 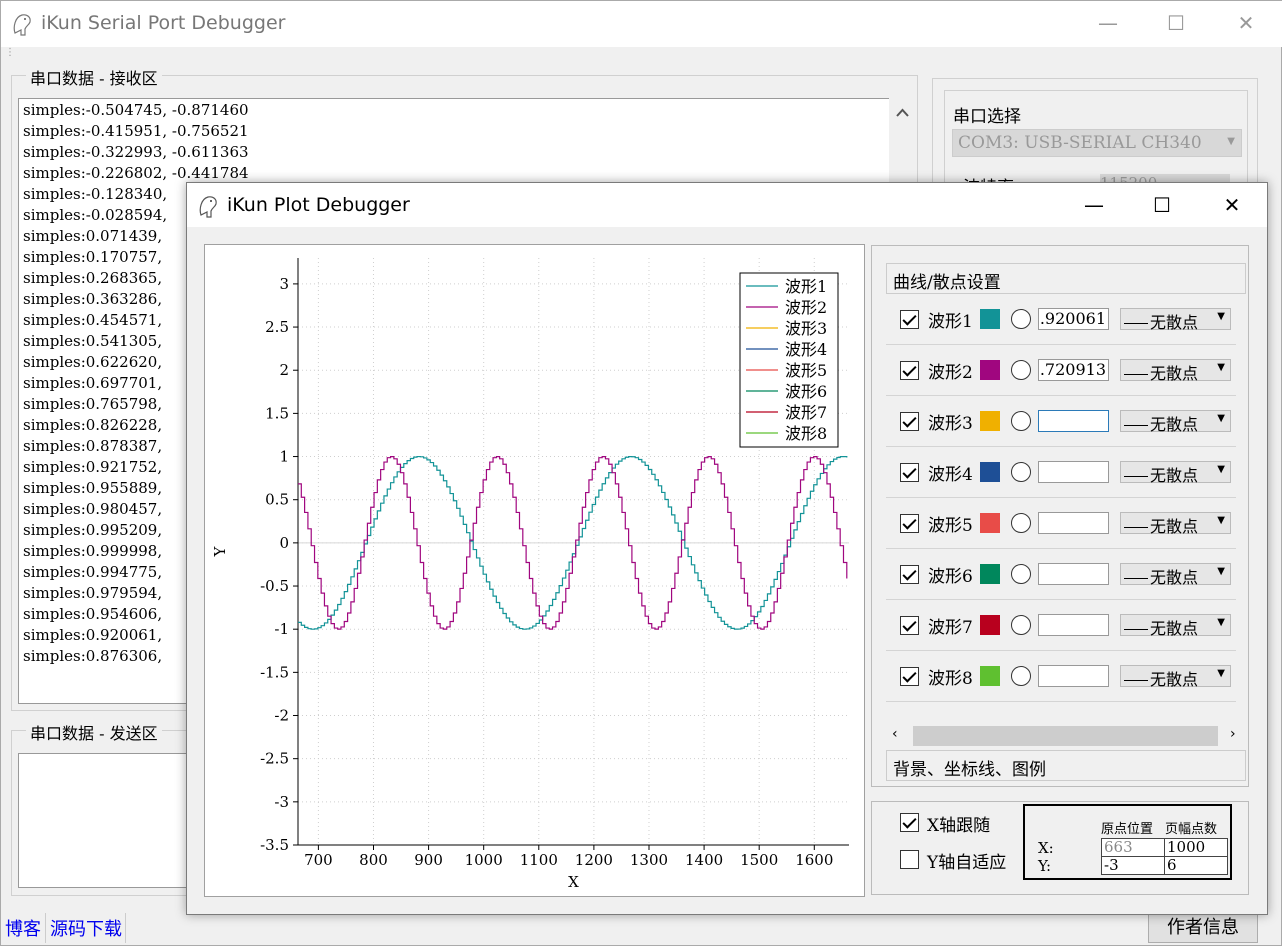 I want to click on plot-minimize-button: —, so click(x=1094, y=206).